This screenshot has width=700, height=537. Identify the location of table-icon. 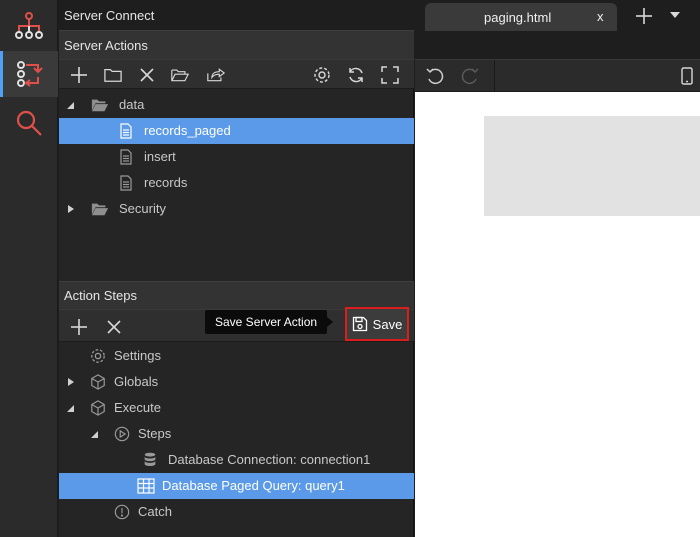
(146, 486).